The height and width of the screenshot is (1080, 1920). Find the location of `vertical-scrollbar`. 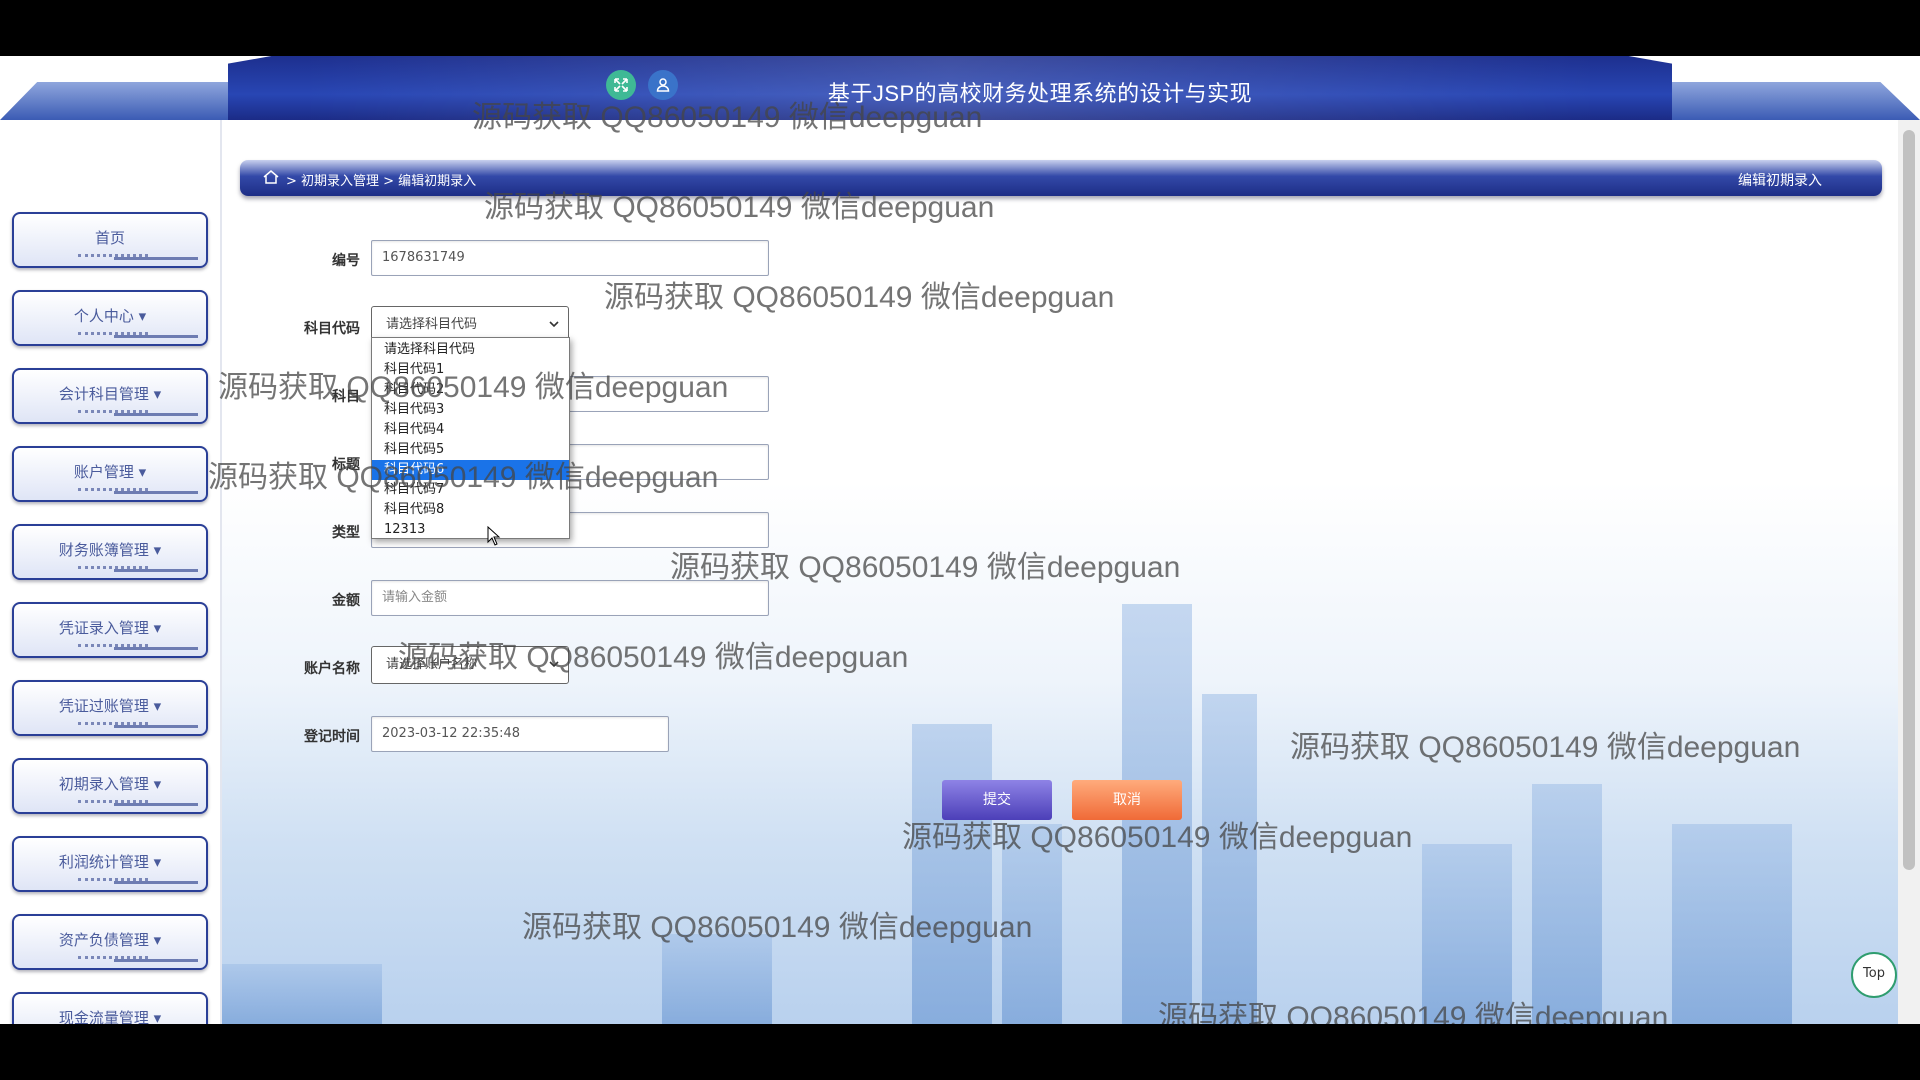

vertical-scrollbar is located at coordinates (1909, 572).